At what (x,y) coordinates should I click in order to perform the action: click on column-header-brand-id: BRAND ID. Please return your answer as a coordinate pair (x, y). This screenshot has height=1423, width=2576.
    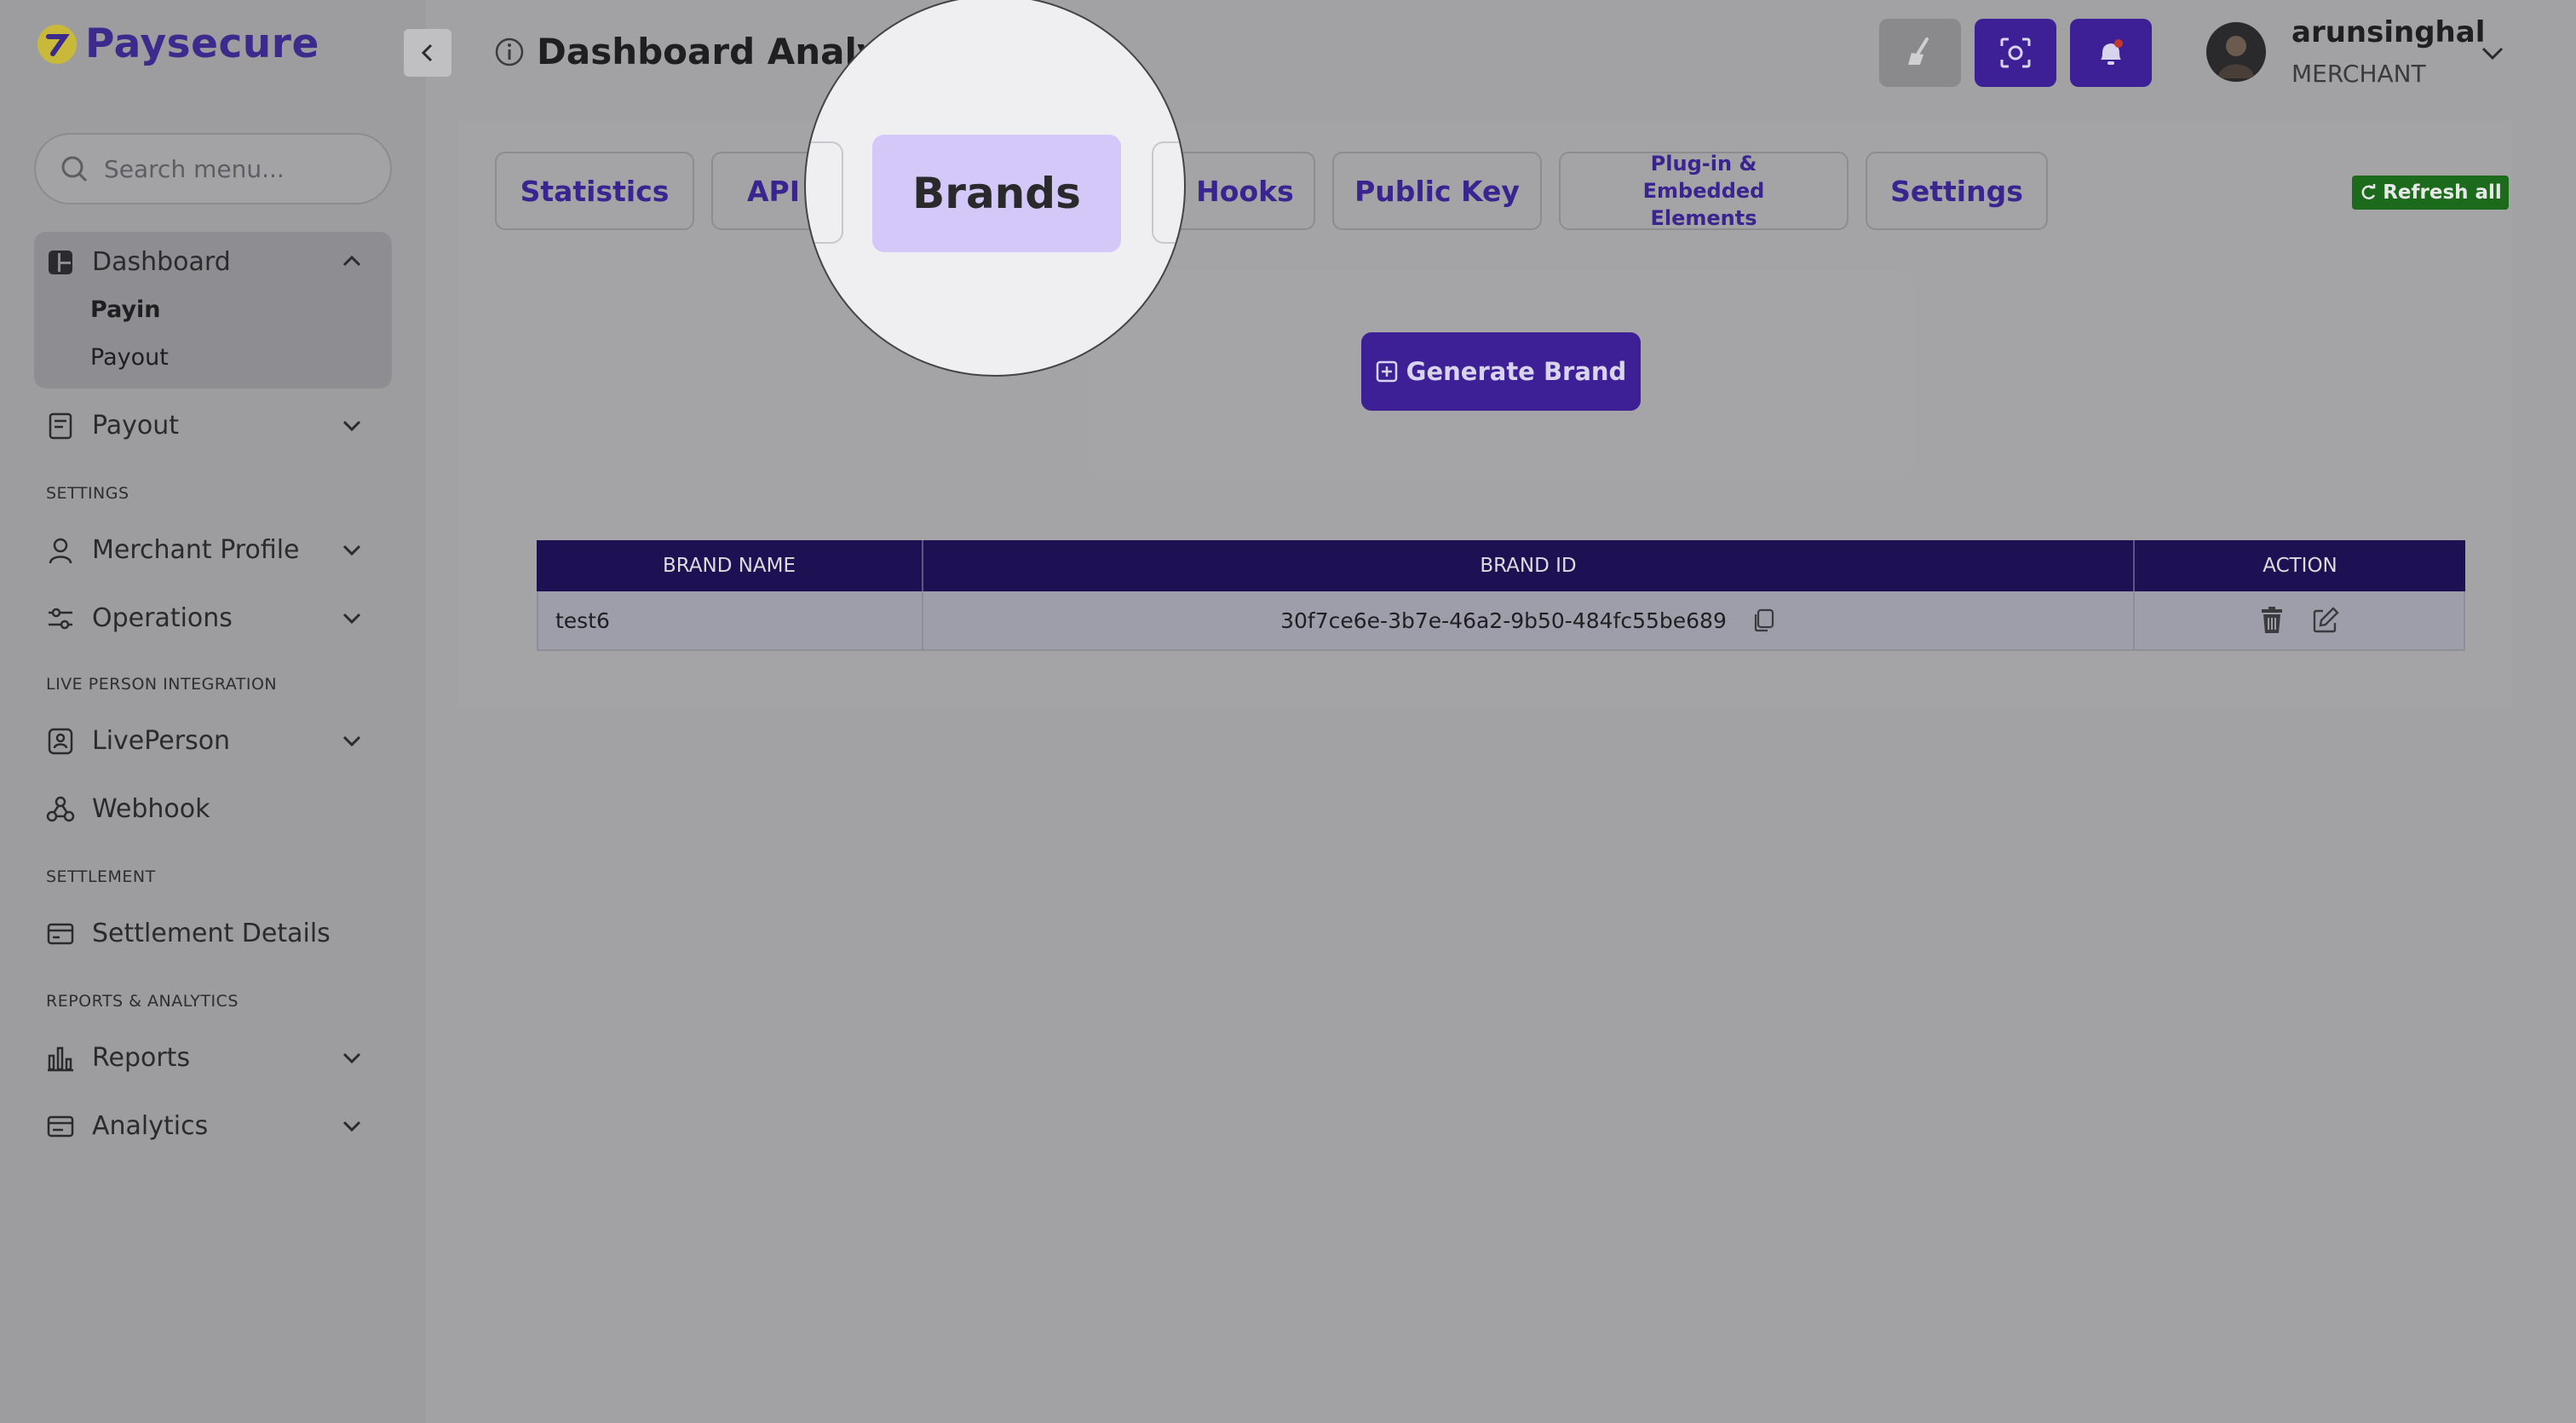
    Looking at the image, I should click on (1529, 565).